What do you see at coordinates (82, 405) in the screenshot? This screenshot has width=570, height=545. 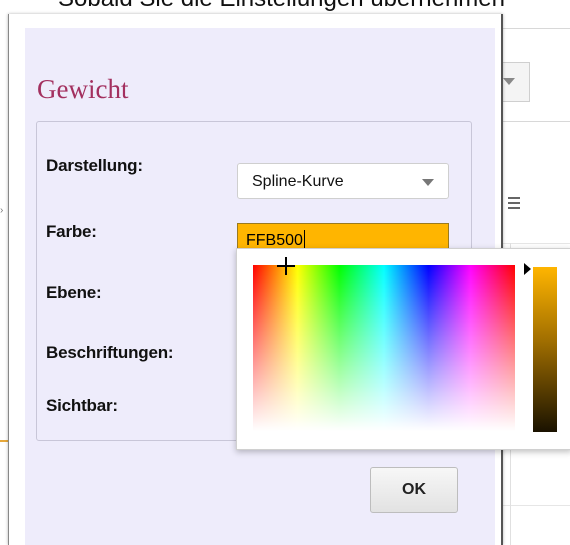 I see `sichtbar-label: Sichtbar:` at bounding box center [82, 405].